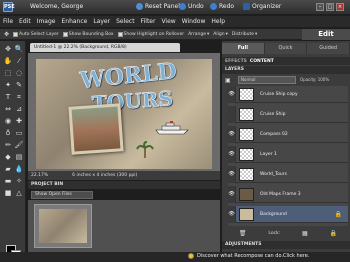  I want to click on menu-filter: Filter, so click(148, 21).